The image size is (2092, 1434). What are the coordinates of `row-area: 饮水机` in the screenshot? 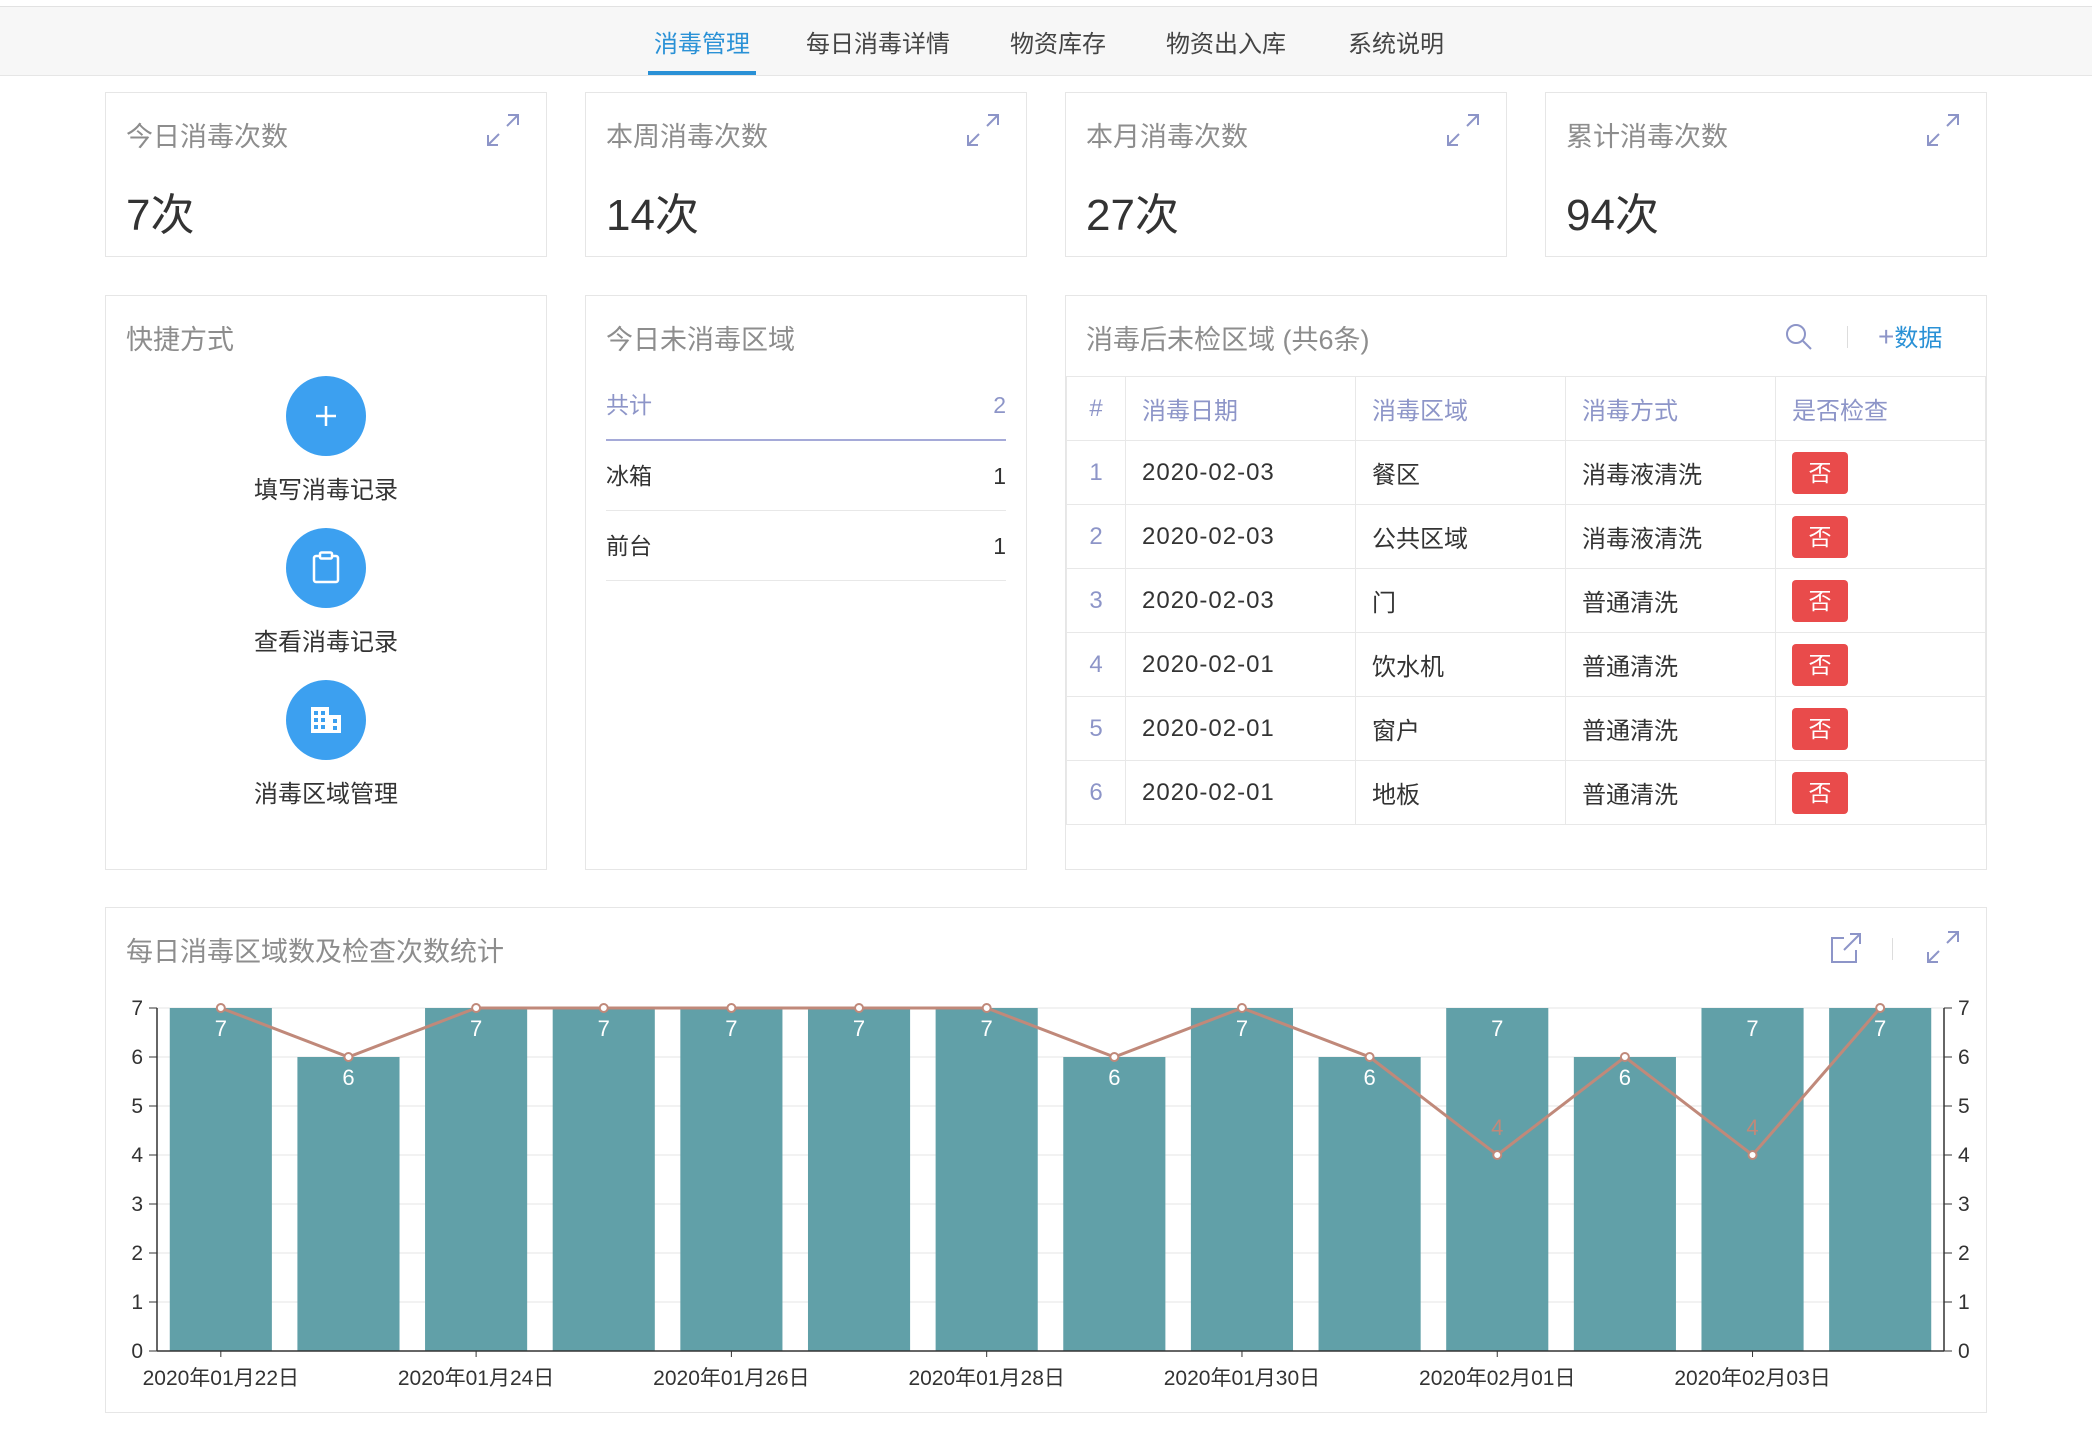 It's located at (1460, 664).